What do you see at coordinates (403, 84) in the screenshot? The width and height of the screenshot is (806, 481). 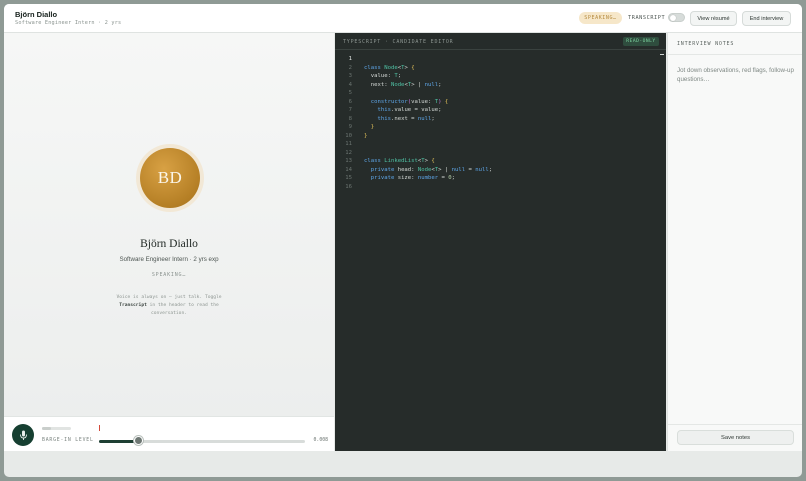 I see `line-source: next: Node<T> | null;` at bounding box center [403, 84].